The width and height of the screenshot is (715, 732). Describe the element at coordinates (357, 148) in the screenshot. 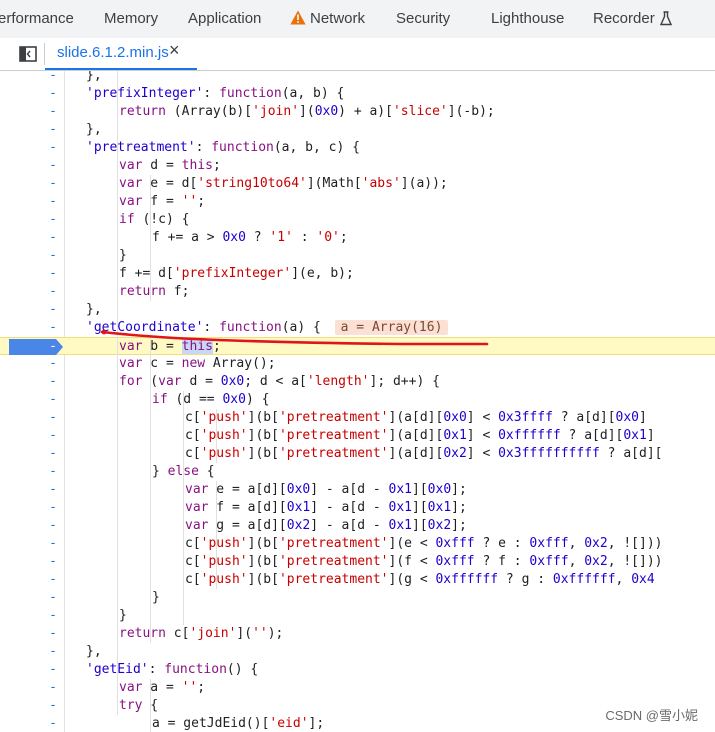

I see `code-line: - 'pretreatment': function(a, b, c) {` at that location.